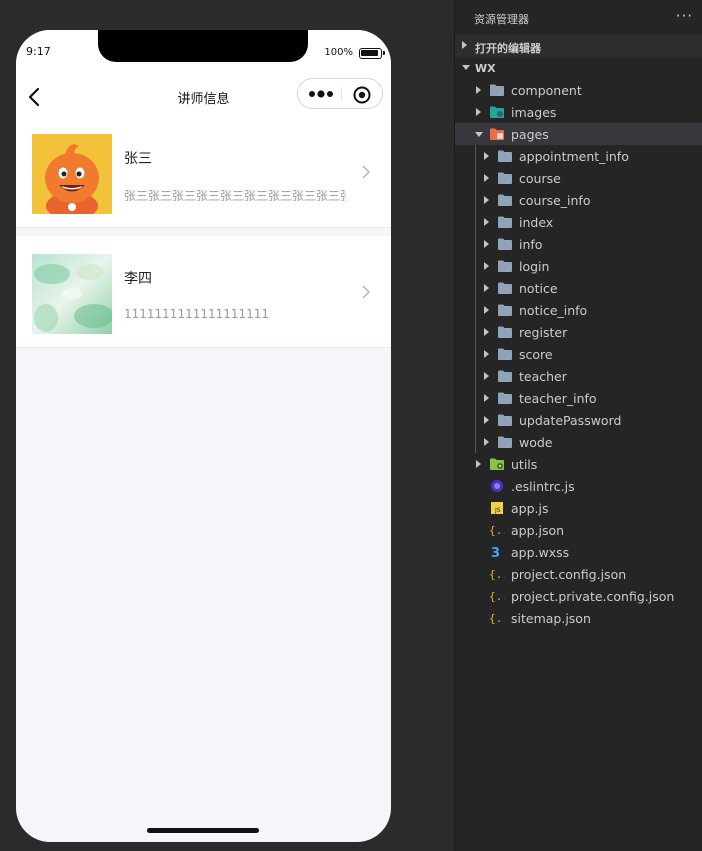  I want to click on js-file-icon: JS, so click(497, 508).